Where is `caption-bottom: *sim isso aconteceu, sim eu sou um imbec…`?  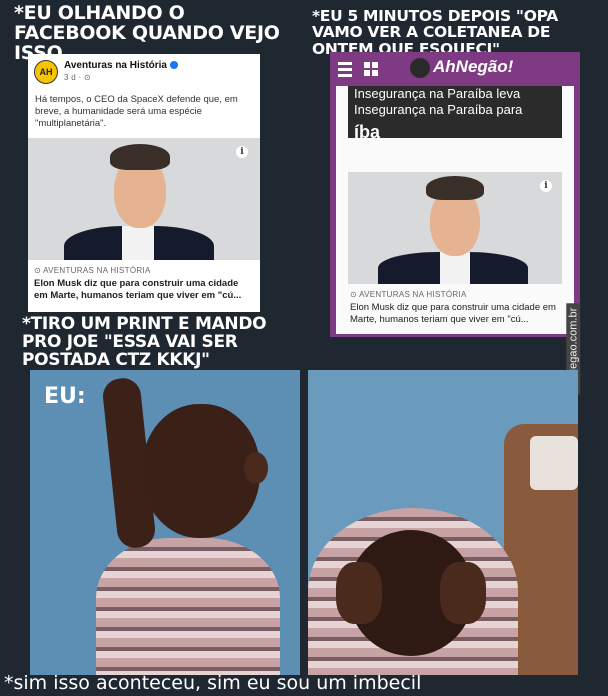
caption-bottom: *sim isso aconteceu, sim eu sou um imbec… is located at coordinates (213, 683).